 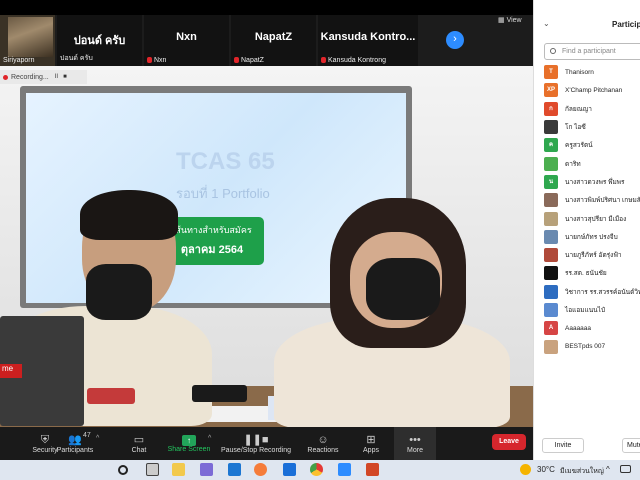 What do you see at coordinates (415, 450) in the screenshot?
I see `more-label: More` at bounding box center [415, 450].